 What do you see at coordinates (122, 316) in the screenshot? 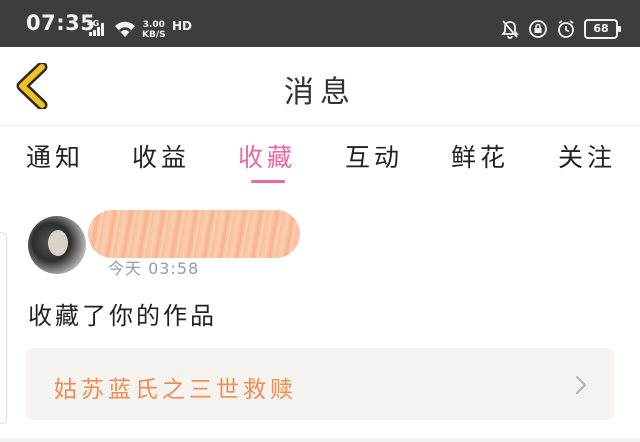
I see `notification-message: 收藏了你的作品` at bounding box center [122, 316].